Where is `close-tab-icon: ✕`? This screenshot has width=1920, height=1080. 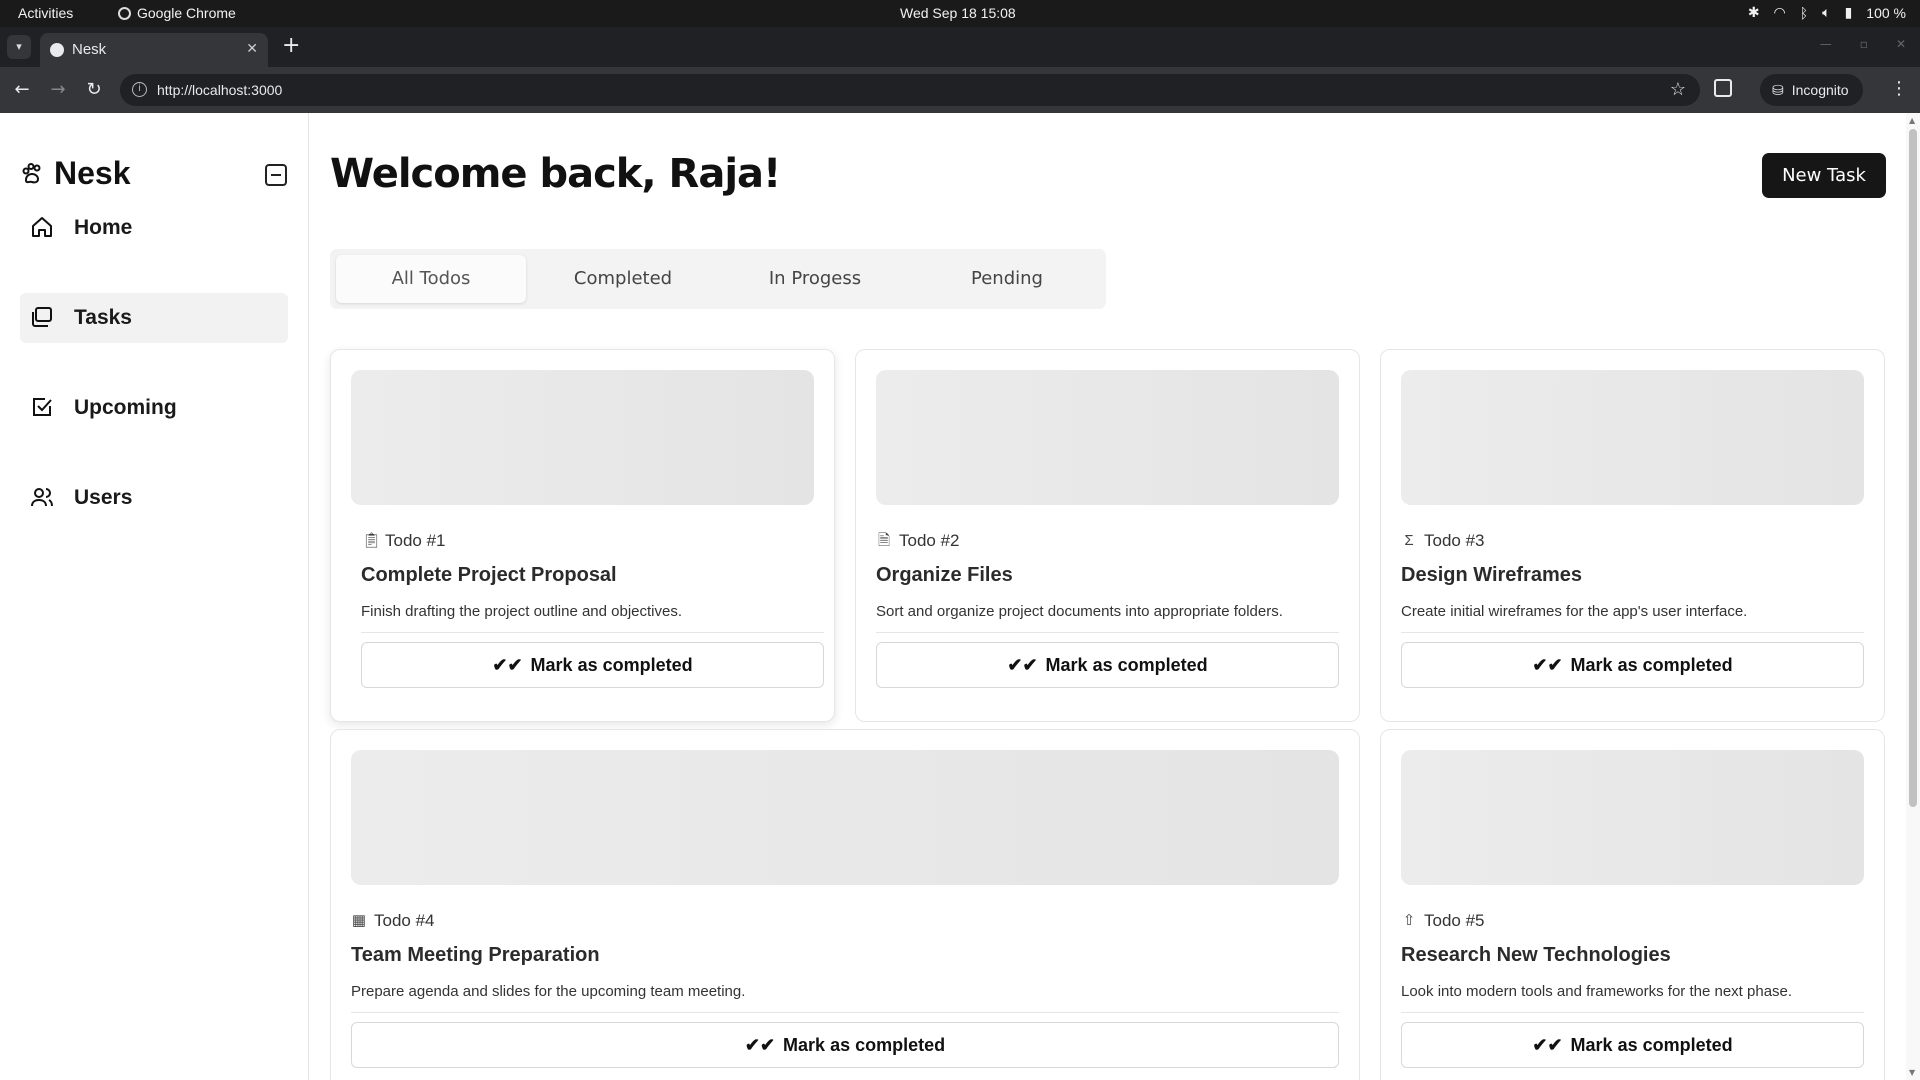 close-tab-icon: ✕ is located at coordinates (252, 48).